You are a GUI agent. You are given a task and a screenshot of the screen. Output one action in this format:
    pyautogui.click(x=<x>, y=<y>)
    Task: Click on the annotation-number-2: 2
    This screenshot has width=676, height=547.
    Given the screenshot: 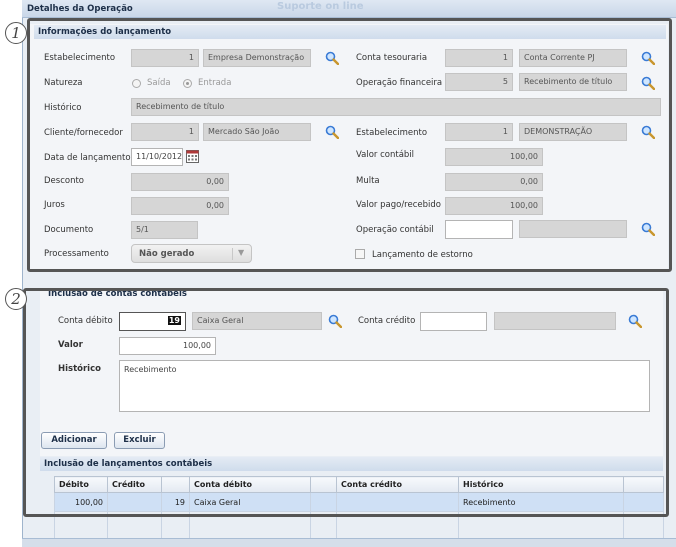 What is the action you would take?
    pyautogui.click(x=16, y=299)
    